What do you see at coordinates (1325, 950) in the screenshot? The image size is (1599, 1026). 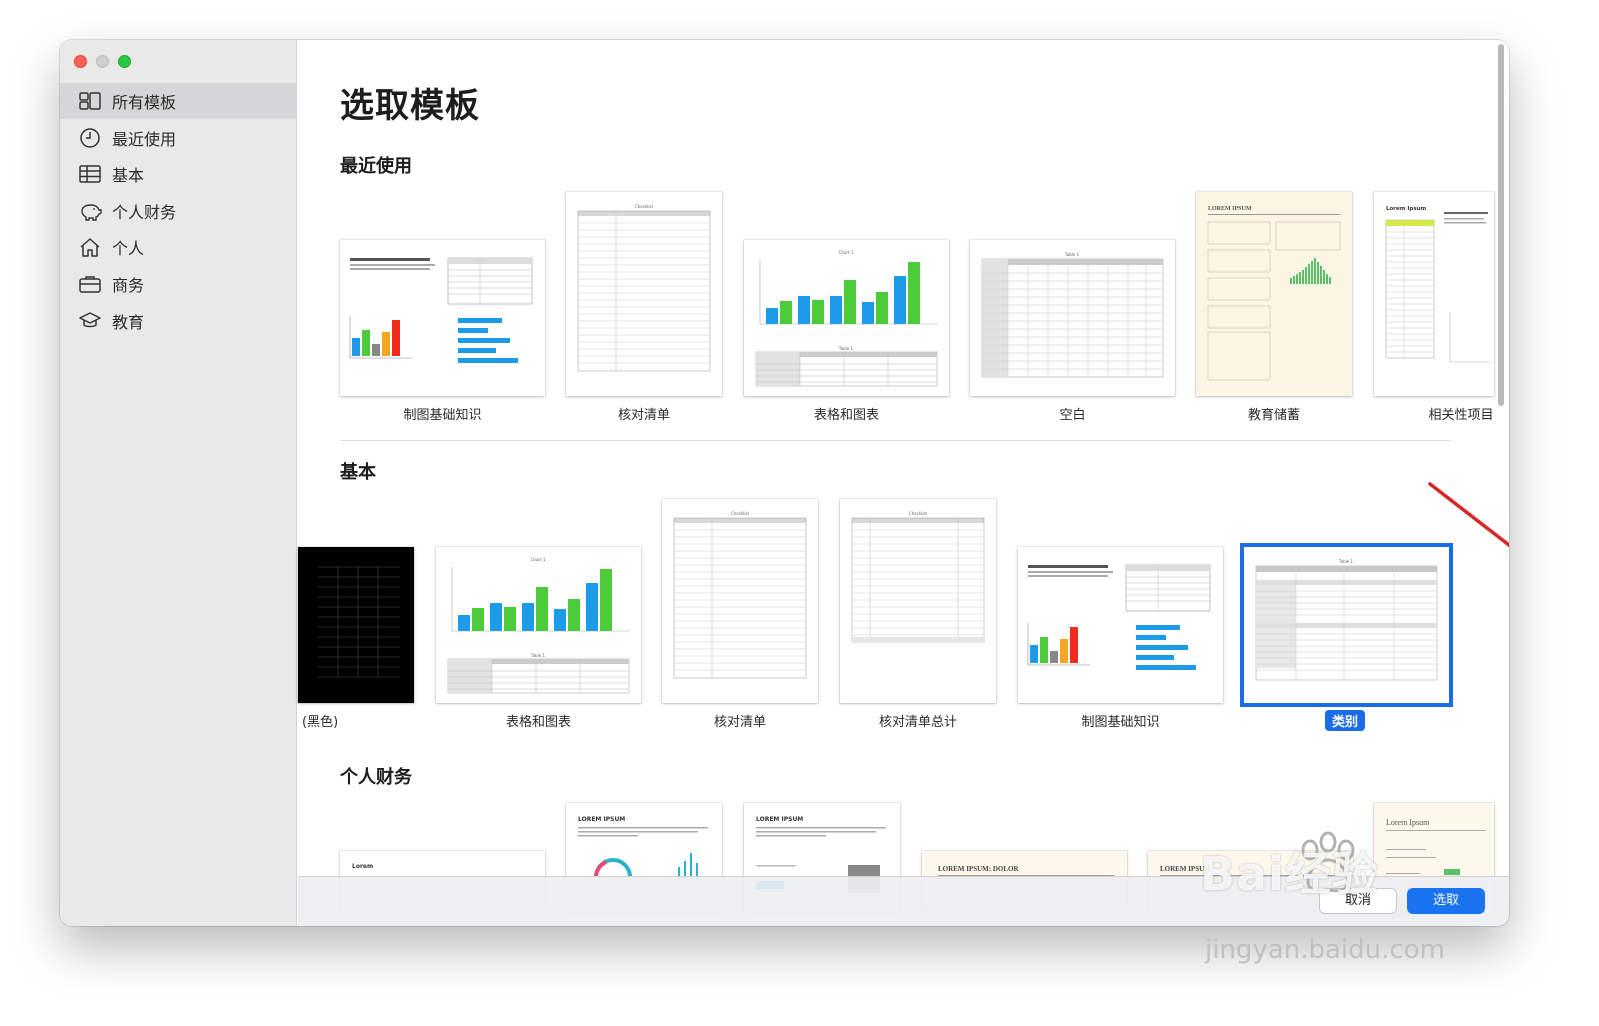 I see `watermark-url: jingyan.baidu.com` at bounding box center [1325, 950].